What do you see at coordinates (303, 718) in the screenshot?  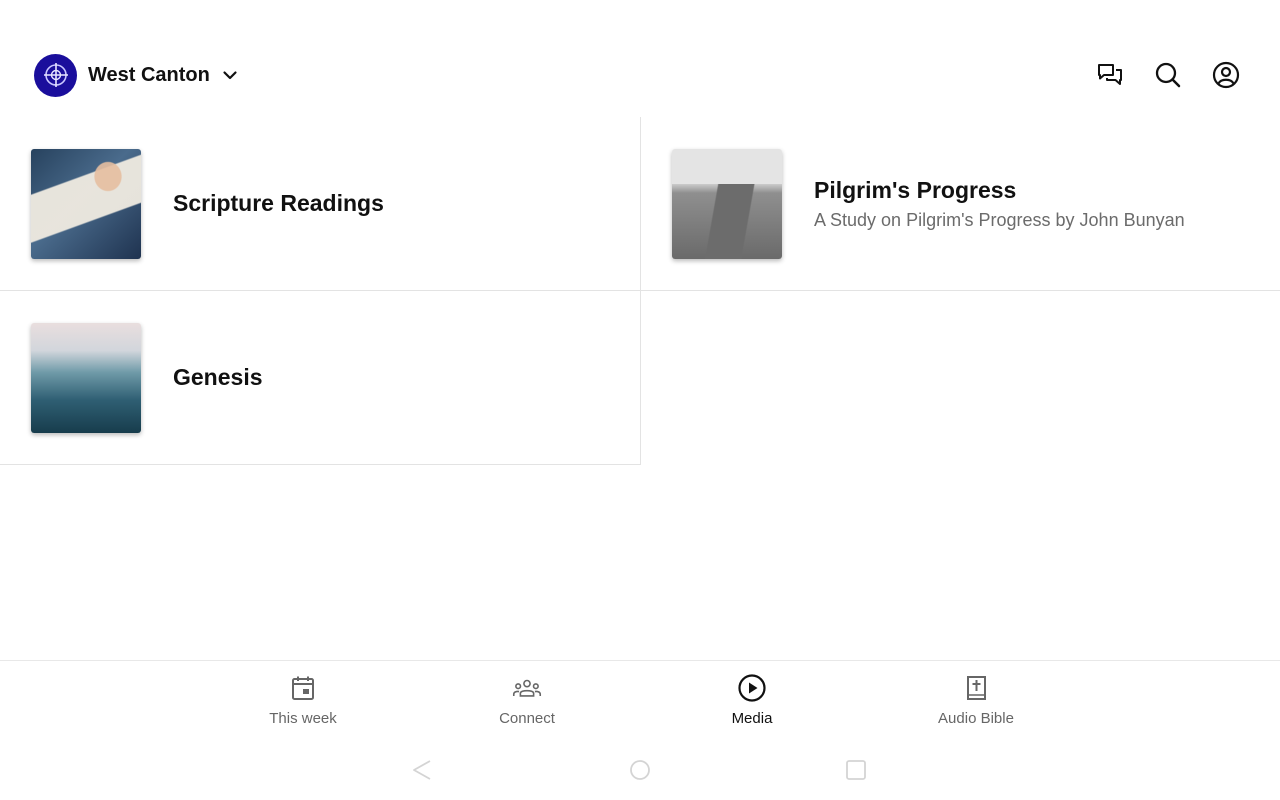 I see `nav-label: This week` at bounding box center [303, 718].